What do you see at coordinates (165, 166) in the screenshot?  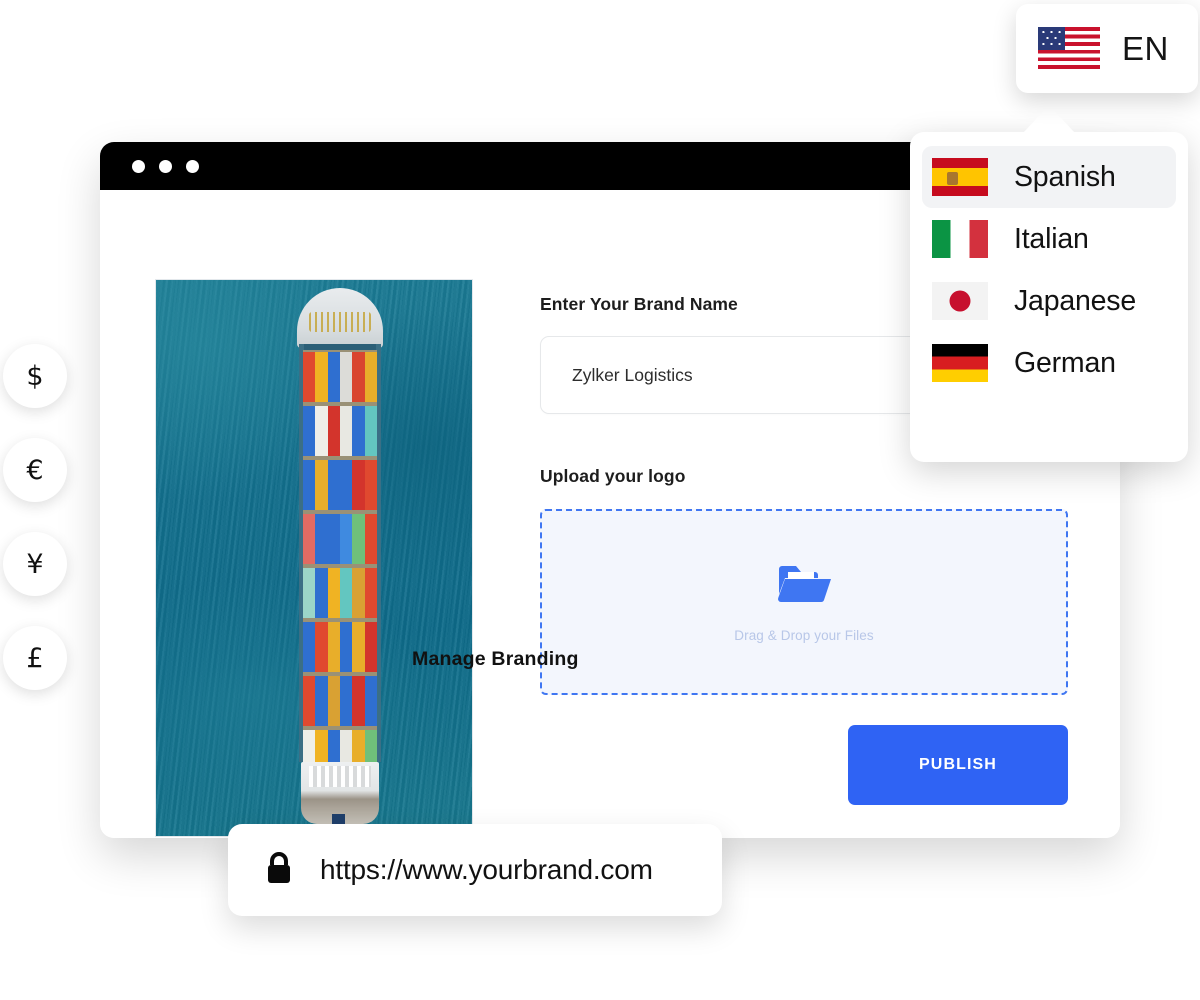 I see `window-dot-minimize` at bounding box center [165, 166].